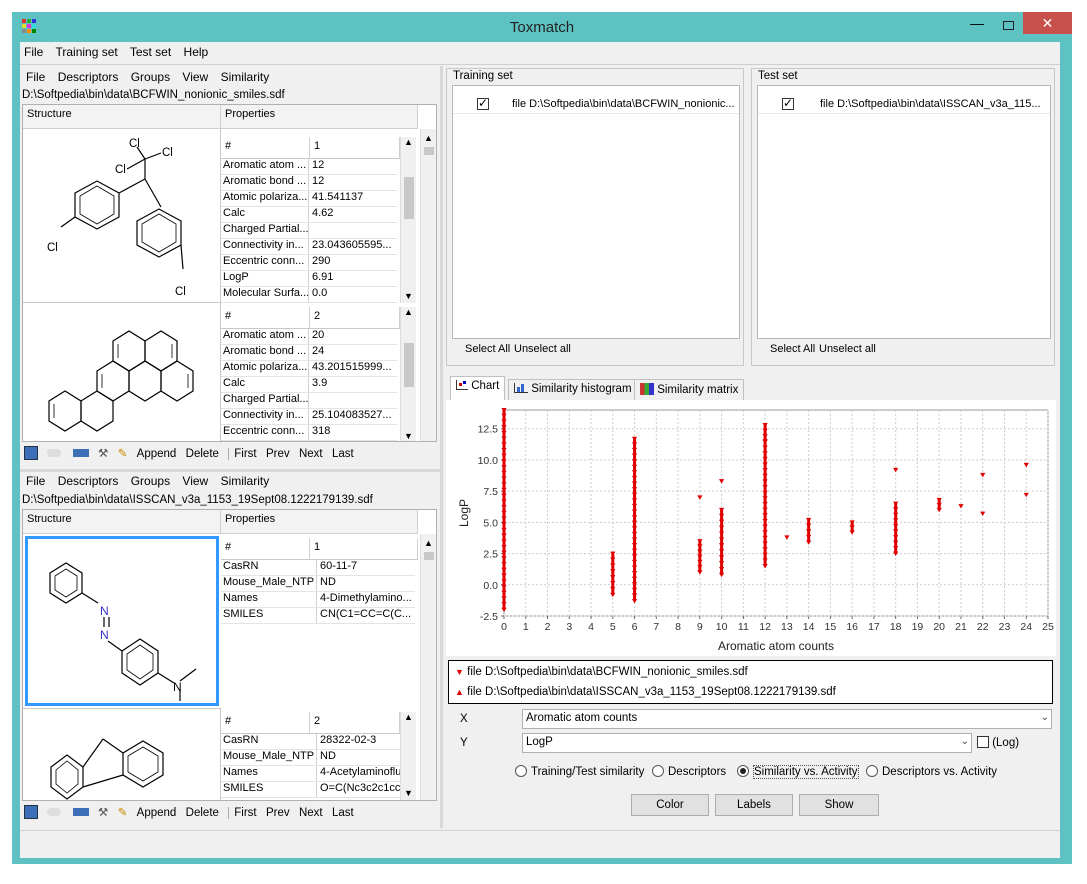  Describe the element at coordinates (150, 52) in the screenshot. I see `menu-test-set: Test set` at that location.